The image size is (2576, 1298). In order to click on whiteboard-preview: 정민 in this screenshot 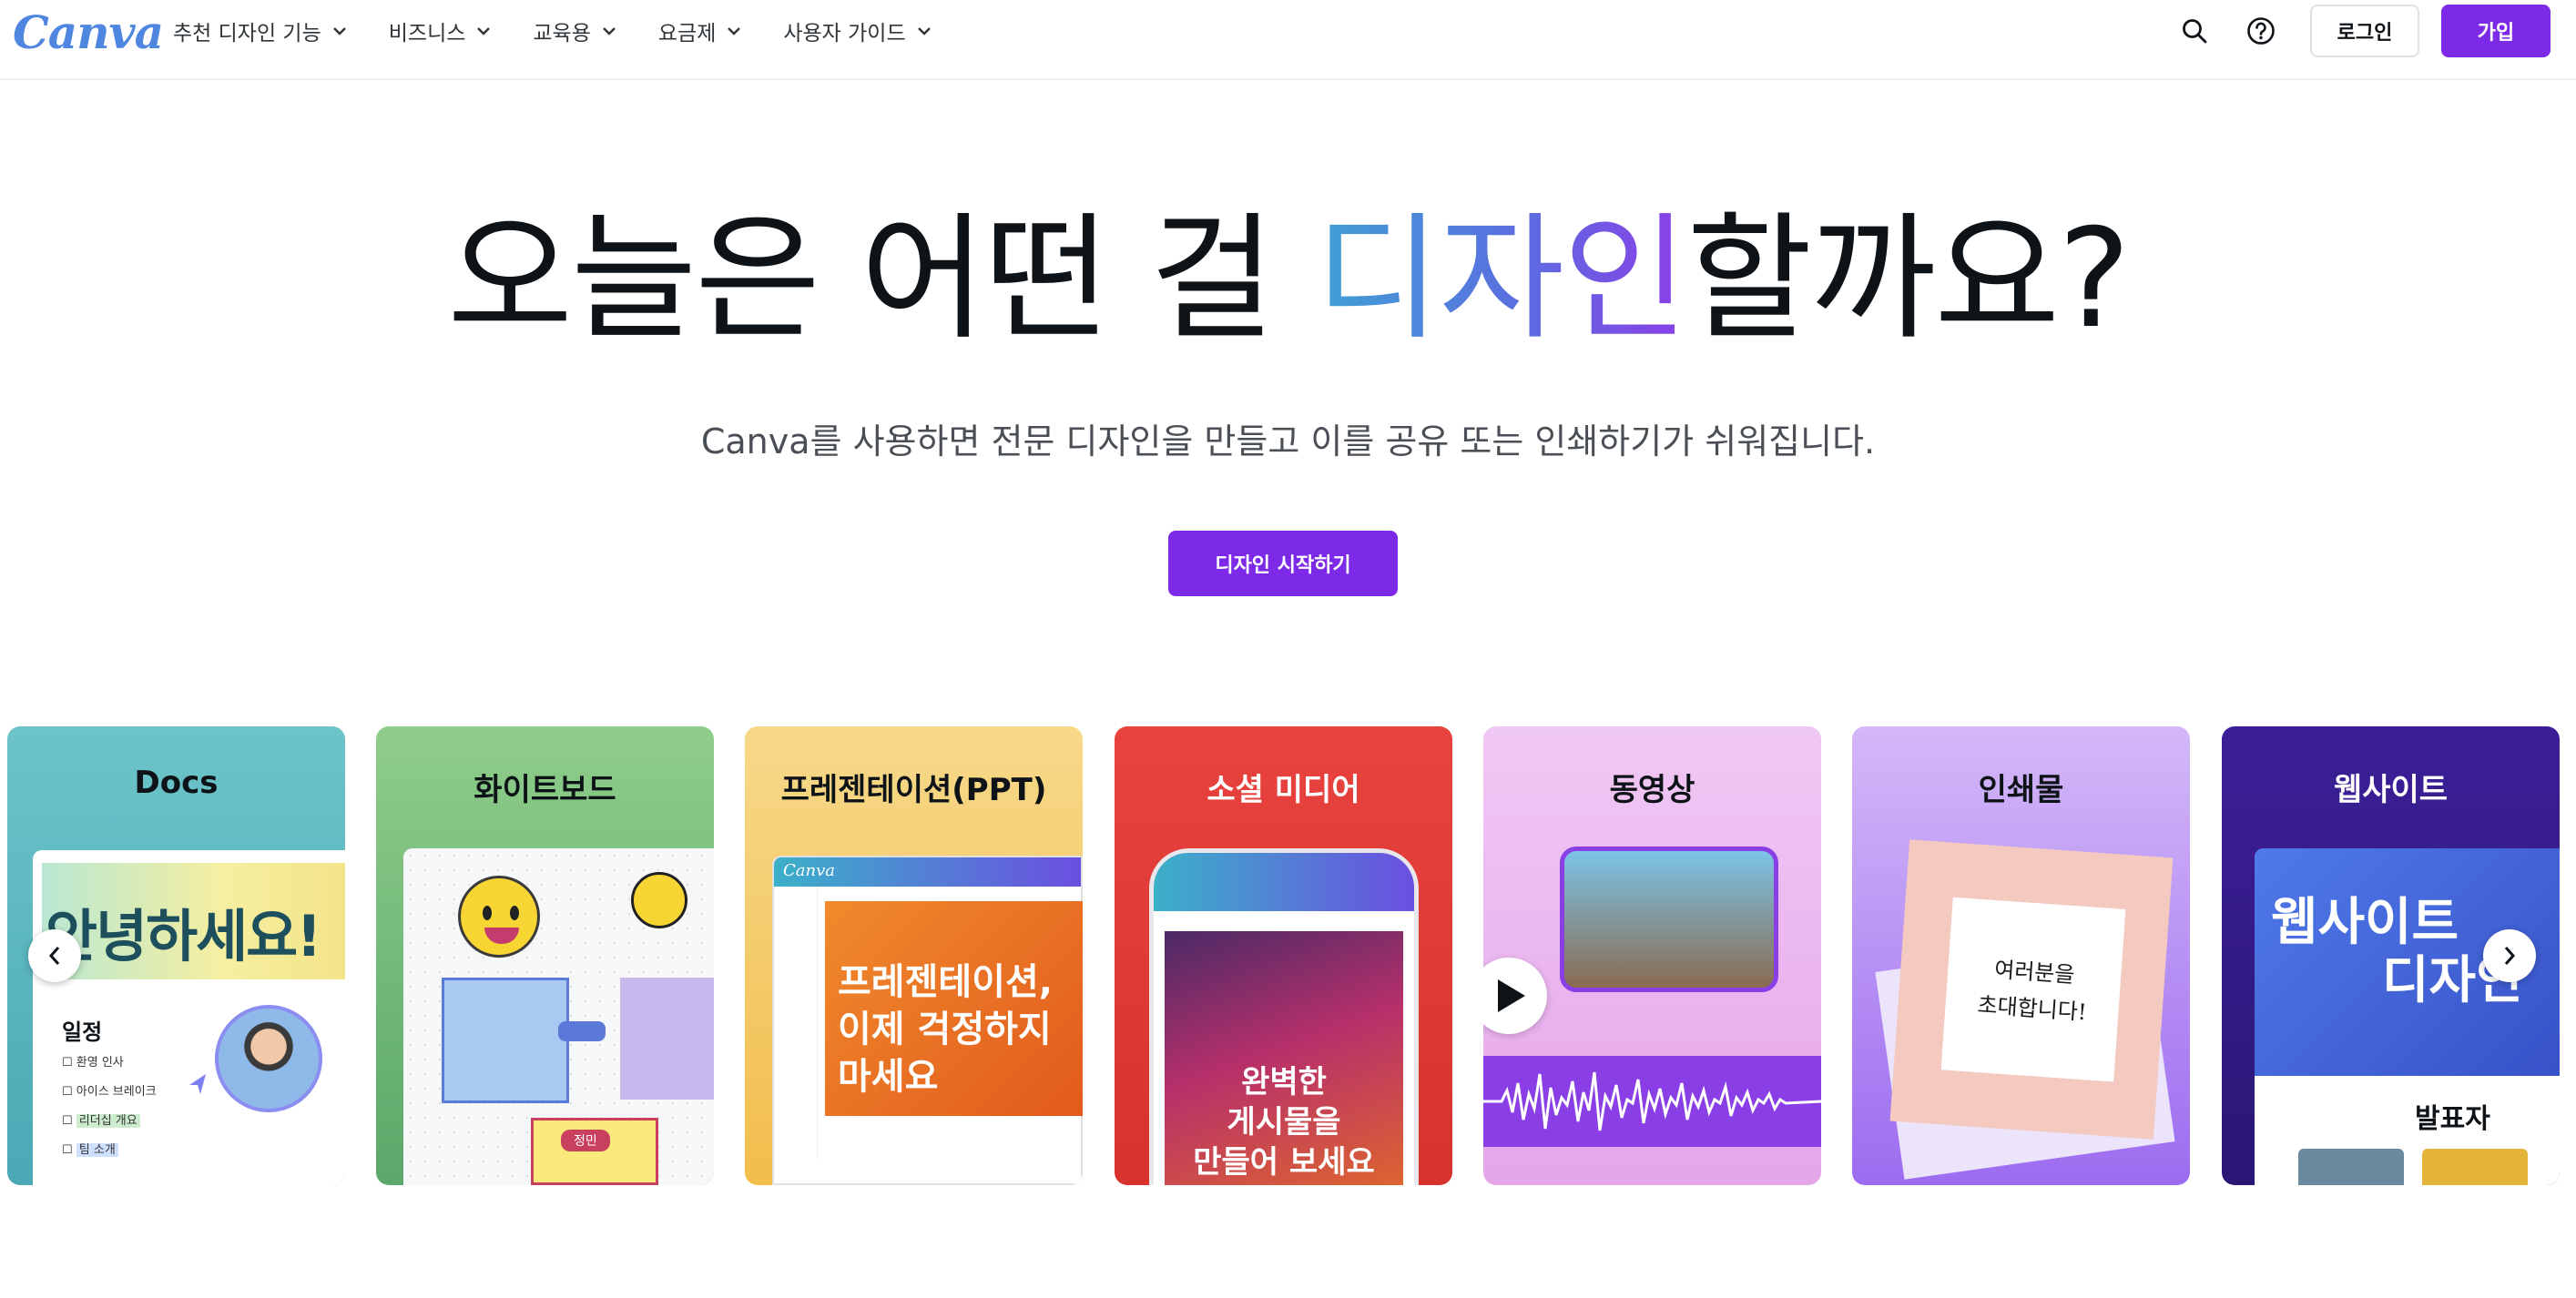, I will do `click(559, 1017)`.